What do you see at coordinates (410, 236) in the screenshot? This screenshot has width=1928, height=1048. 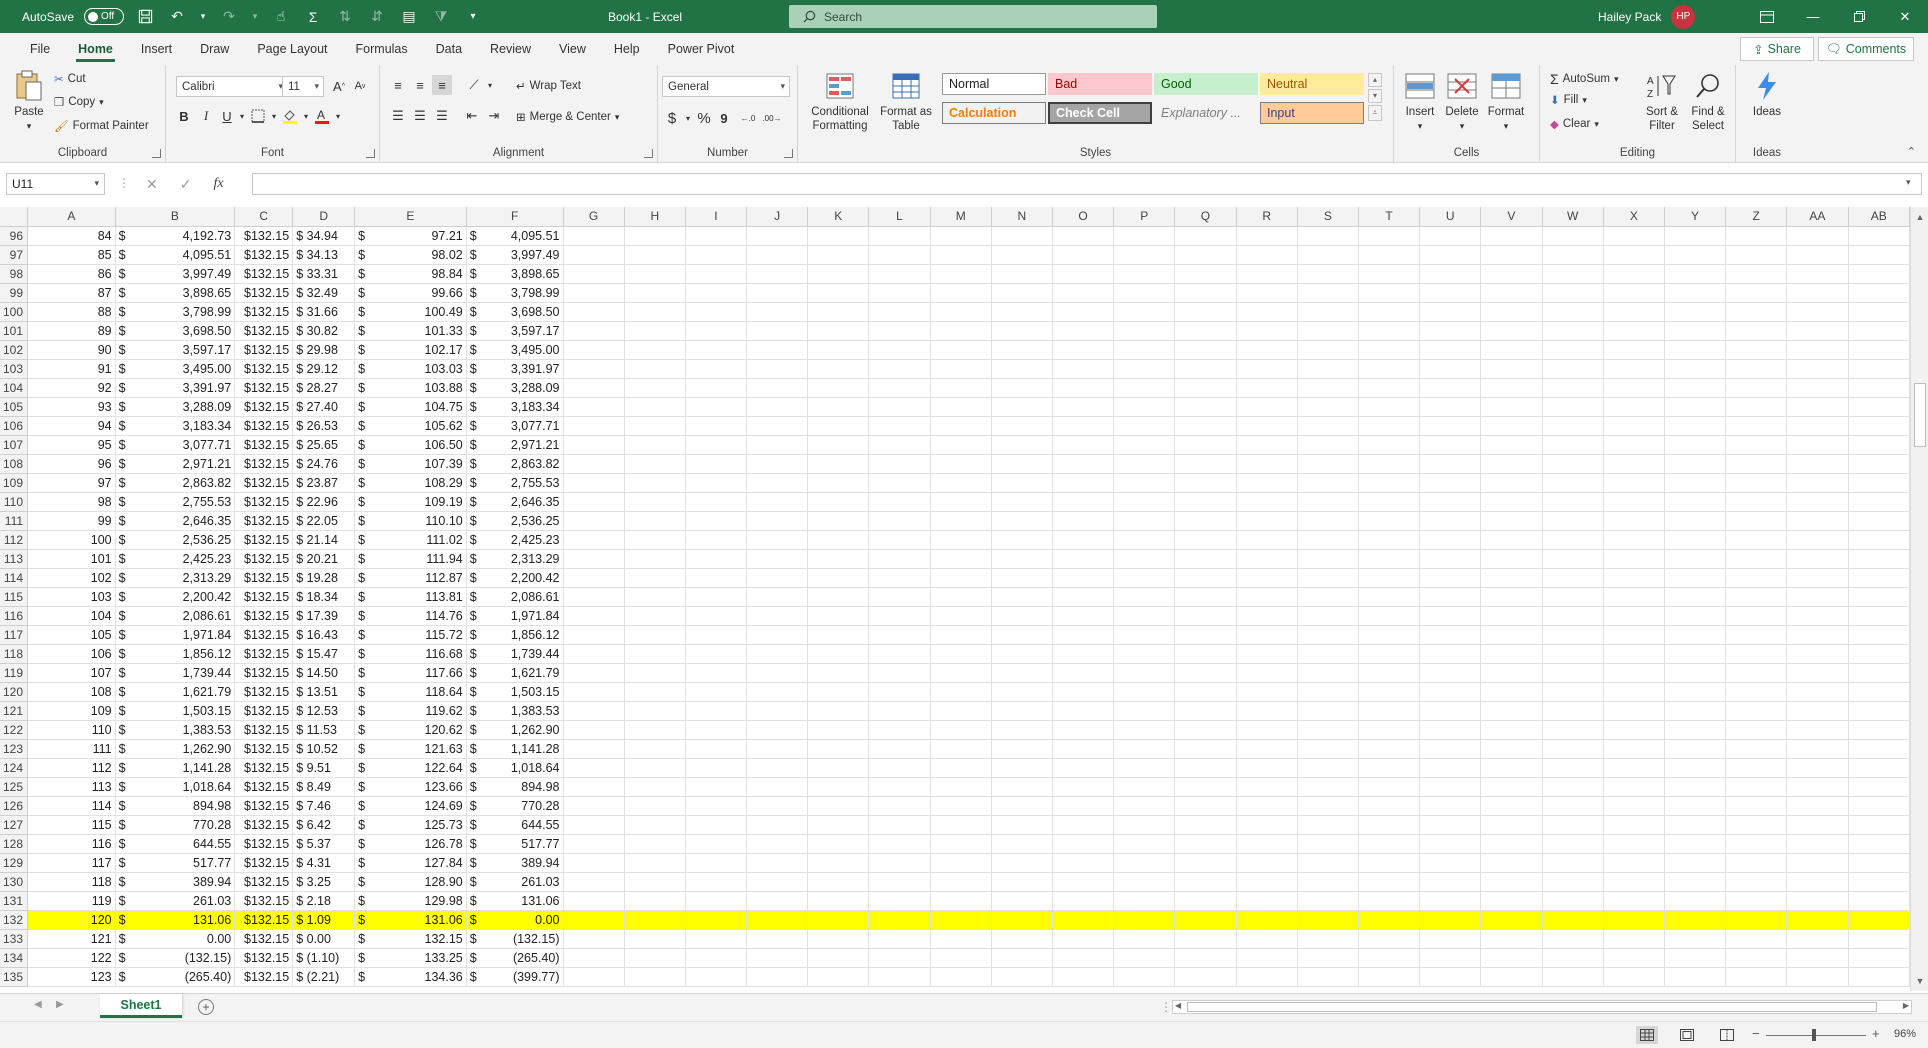 I see `cell-e: $97.21` at bounding box center [410, 236].